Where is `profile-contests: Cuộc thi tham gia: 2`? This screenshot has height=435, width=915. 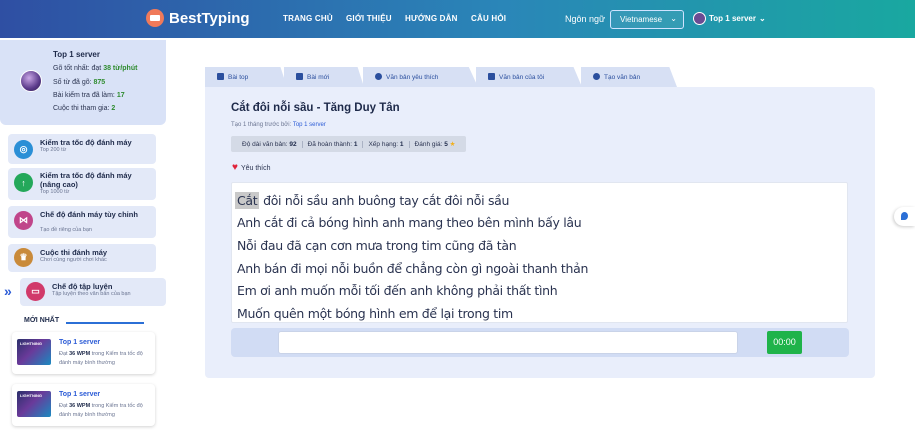
profile-contests: Cuộc thi tham gia: 2 is located at coordinates (84, 108).